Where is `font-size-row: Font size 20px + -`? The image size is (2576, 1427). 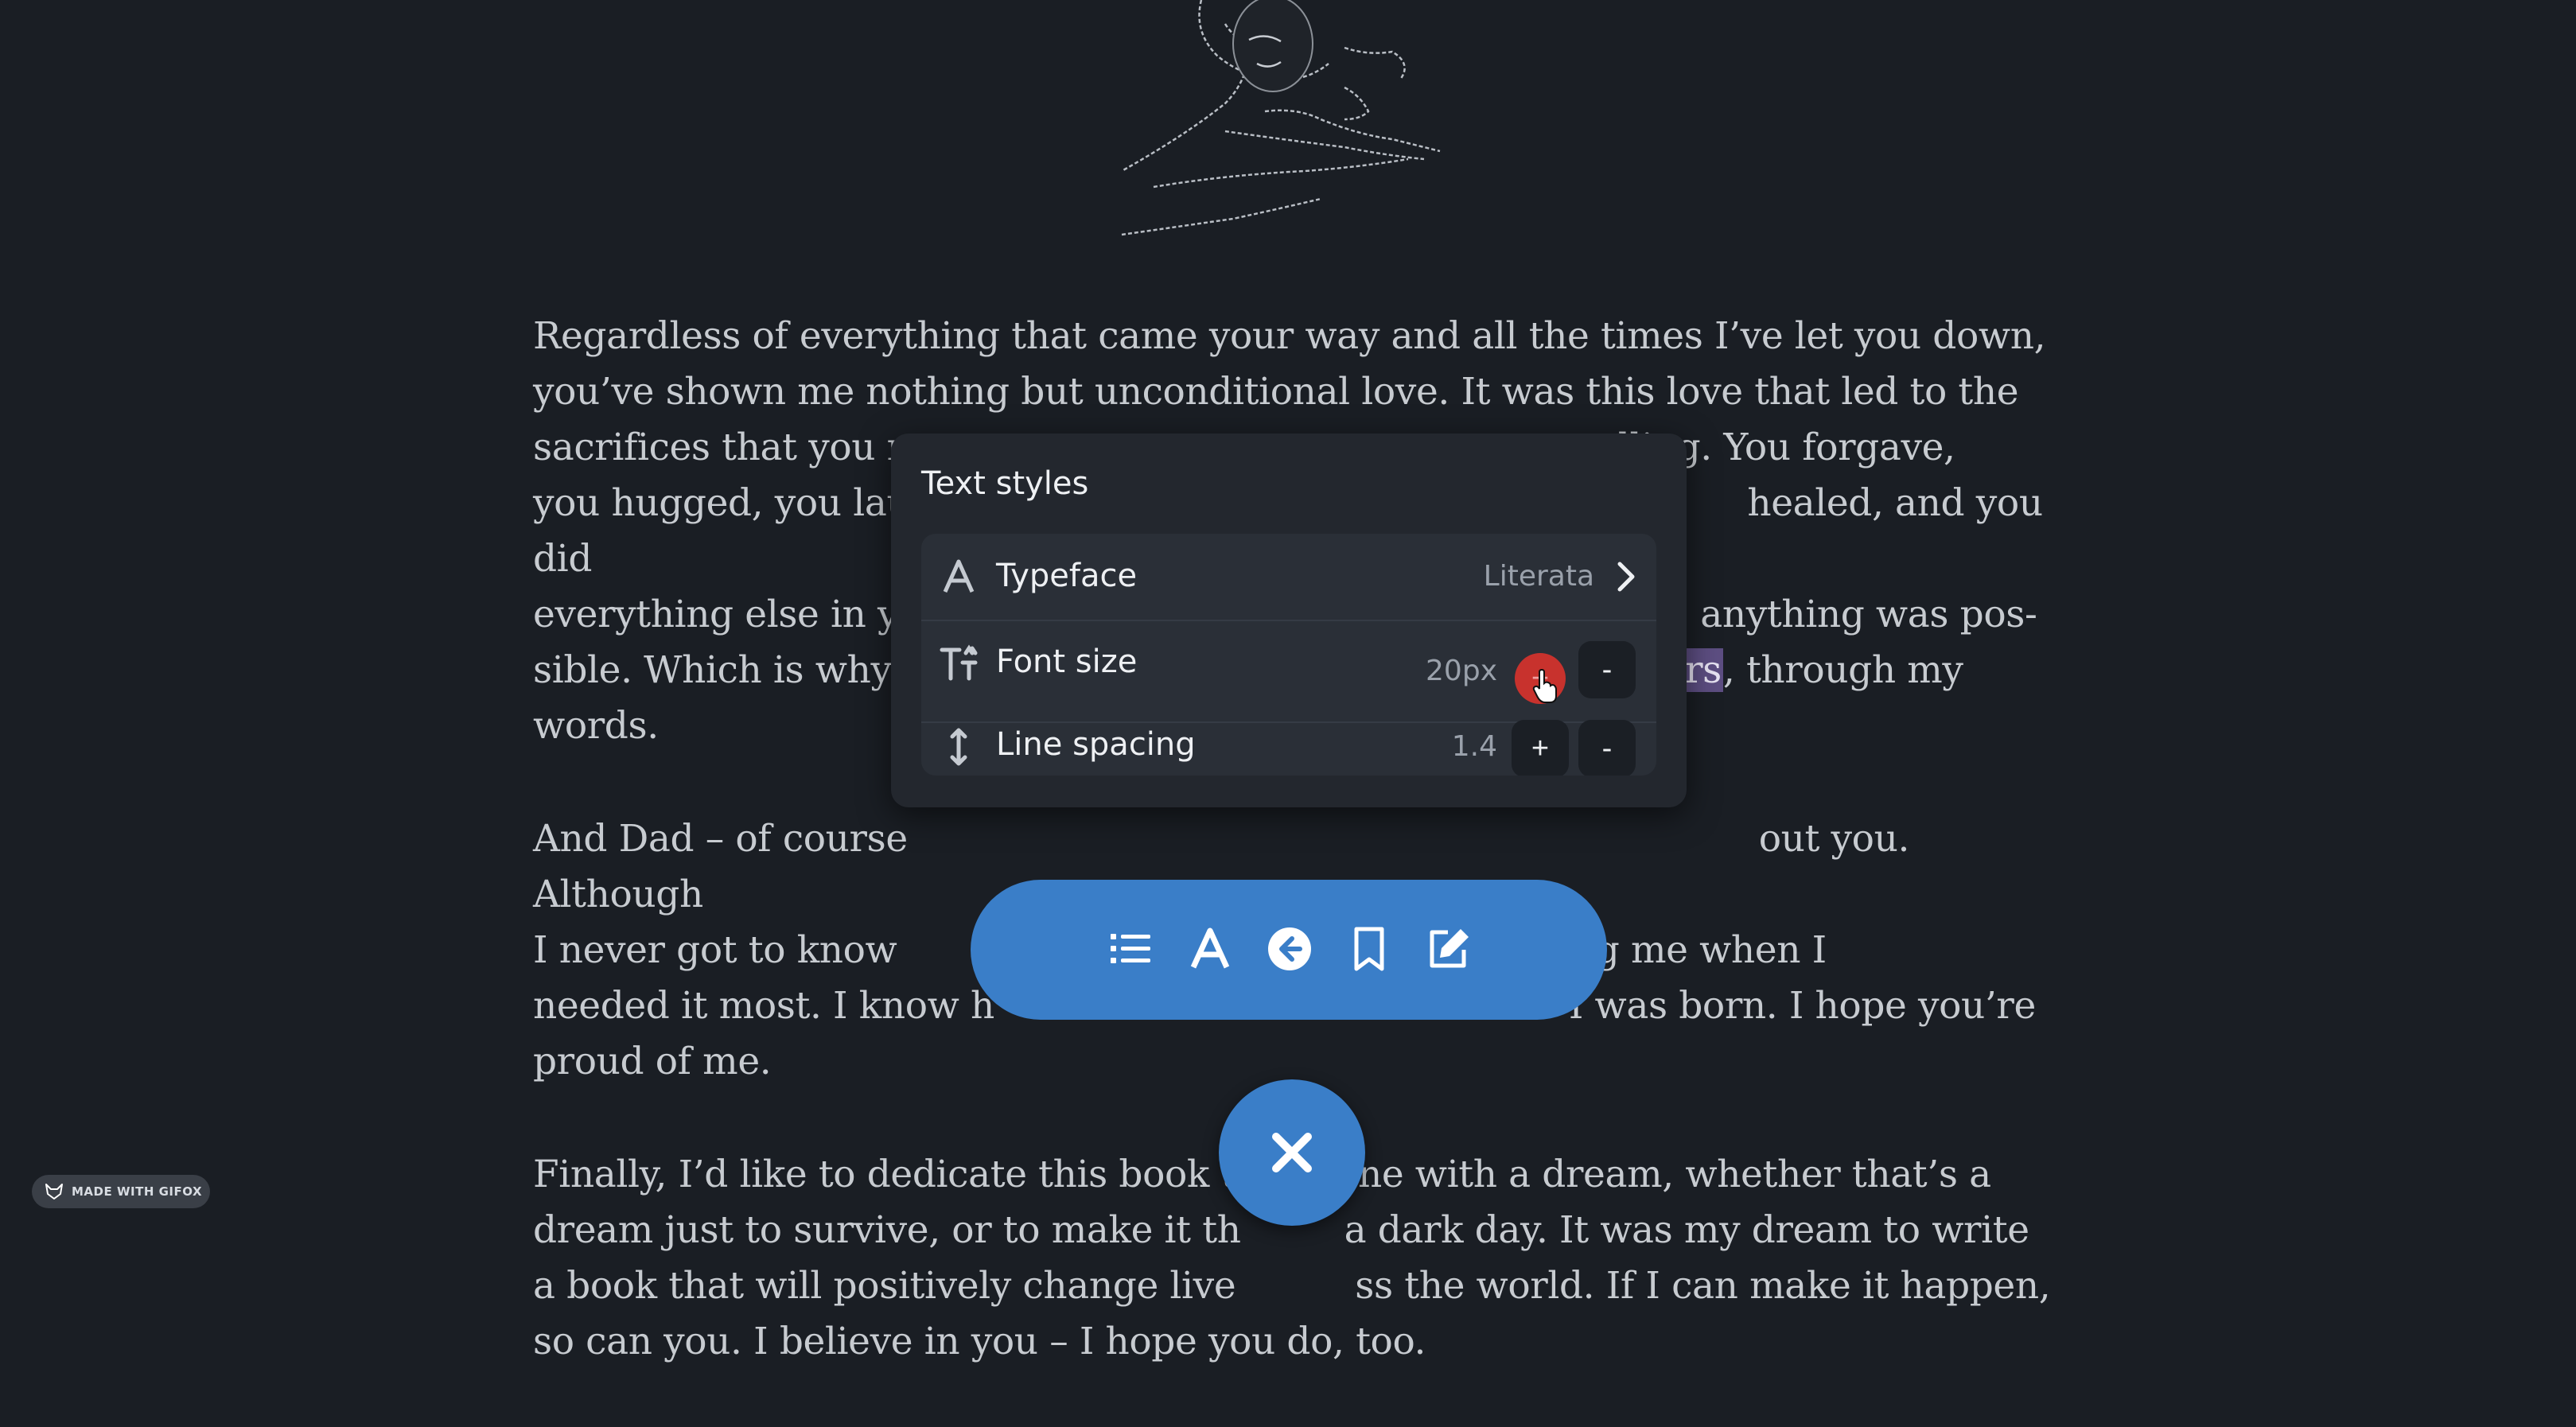 font-size-row: Font size 20px + - is located at coordinates (1288, 671).